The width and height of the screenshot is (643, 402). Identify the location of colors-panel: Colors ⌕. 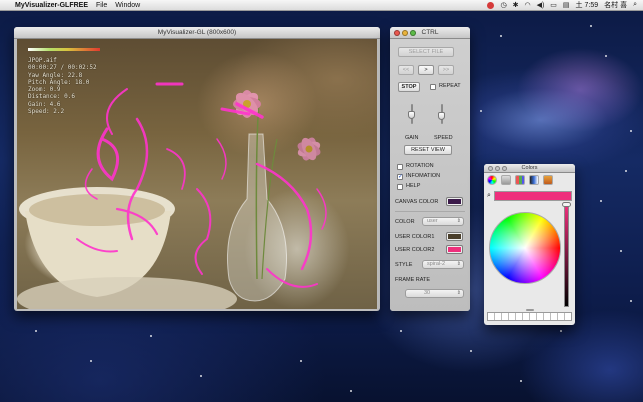
(529, 244).